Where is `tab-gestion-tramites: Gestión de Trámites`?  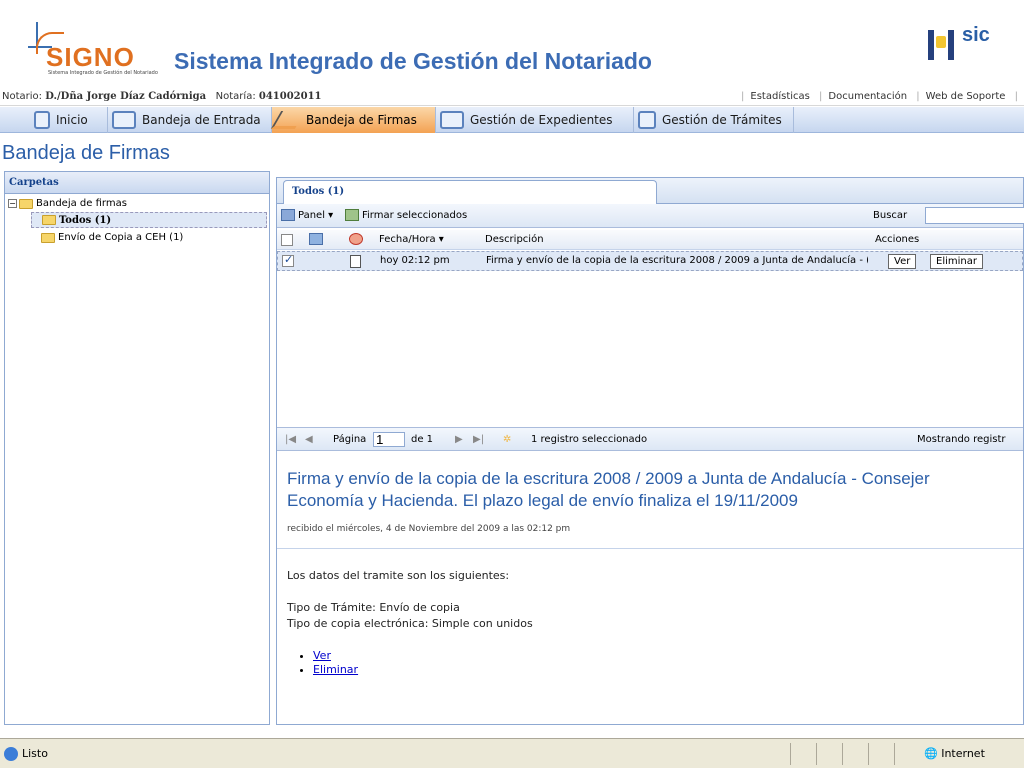 tab-gestion-tramites: Gestión de Trámites is located at coordinates (714, 120).